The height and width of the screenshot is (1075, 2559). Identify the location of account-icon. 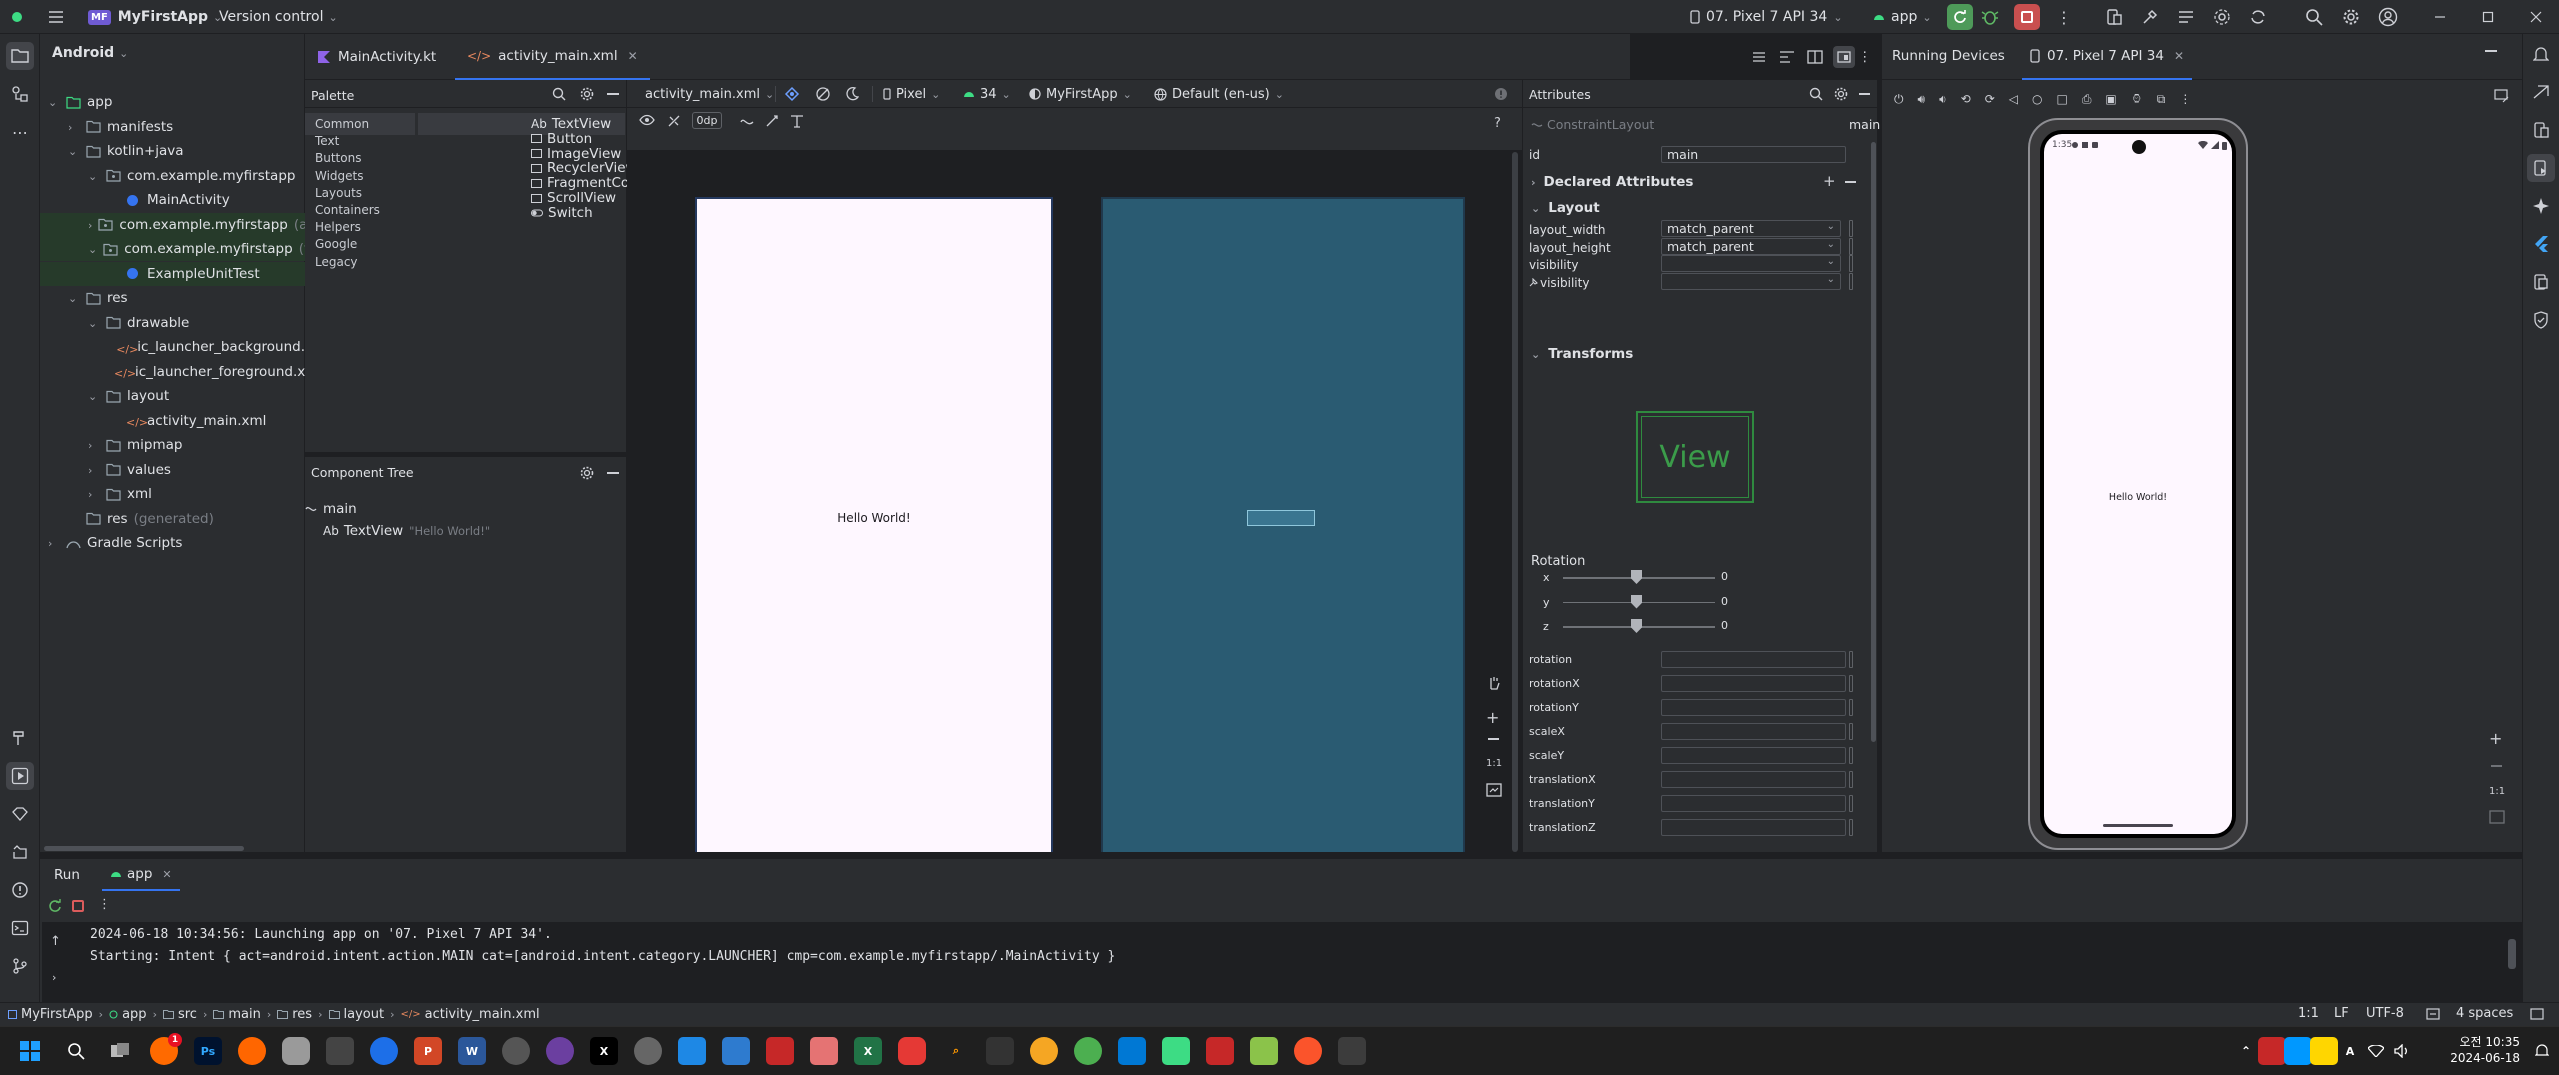
(2388, 17).